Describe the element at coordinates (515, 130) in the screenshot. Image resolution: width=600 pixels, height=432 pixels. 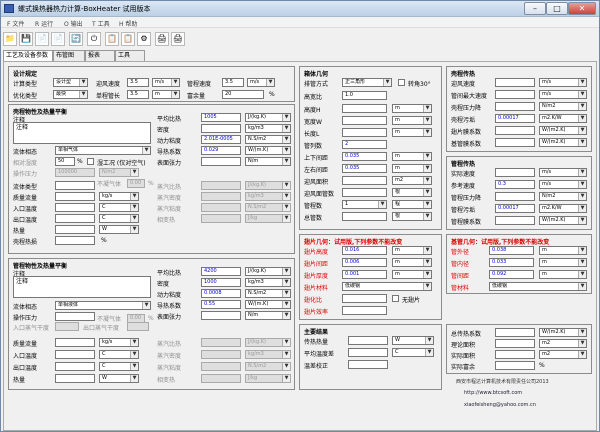
I see `sh-film-input` at that location.